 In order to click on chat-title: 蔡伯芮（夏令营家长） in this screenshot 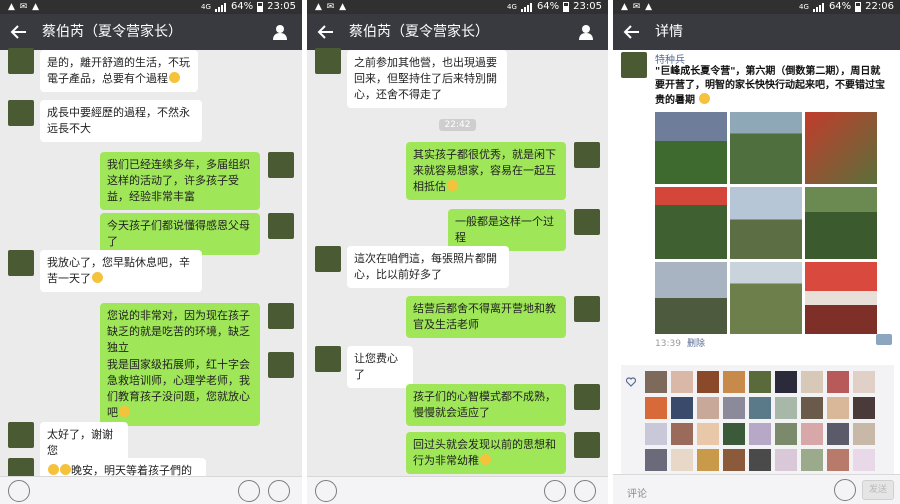, I will do `click(112, 32)`.